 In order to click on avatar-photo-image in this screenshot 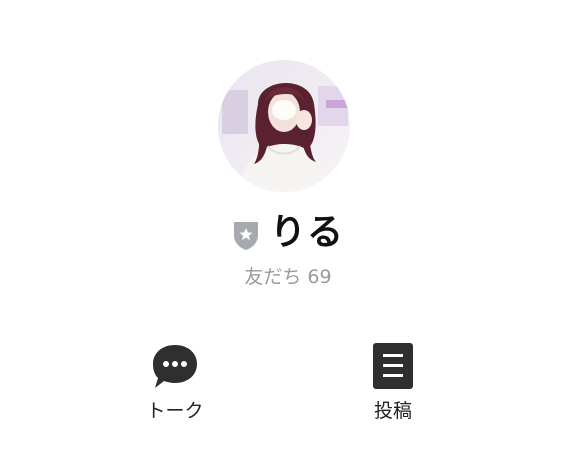, I will do `click(284, 126)`.